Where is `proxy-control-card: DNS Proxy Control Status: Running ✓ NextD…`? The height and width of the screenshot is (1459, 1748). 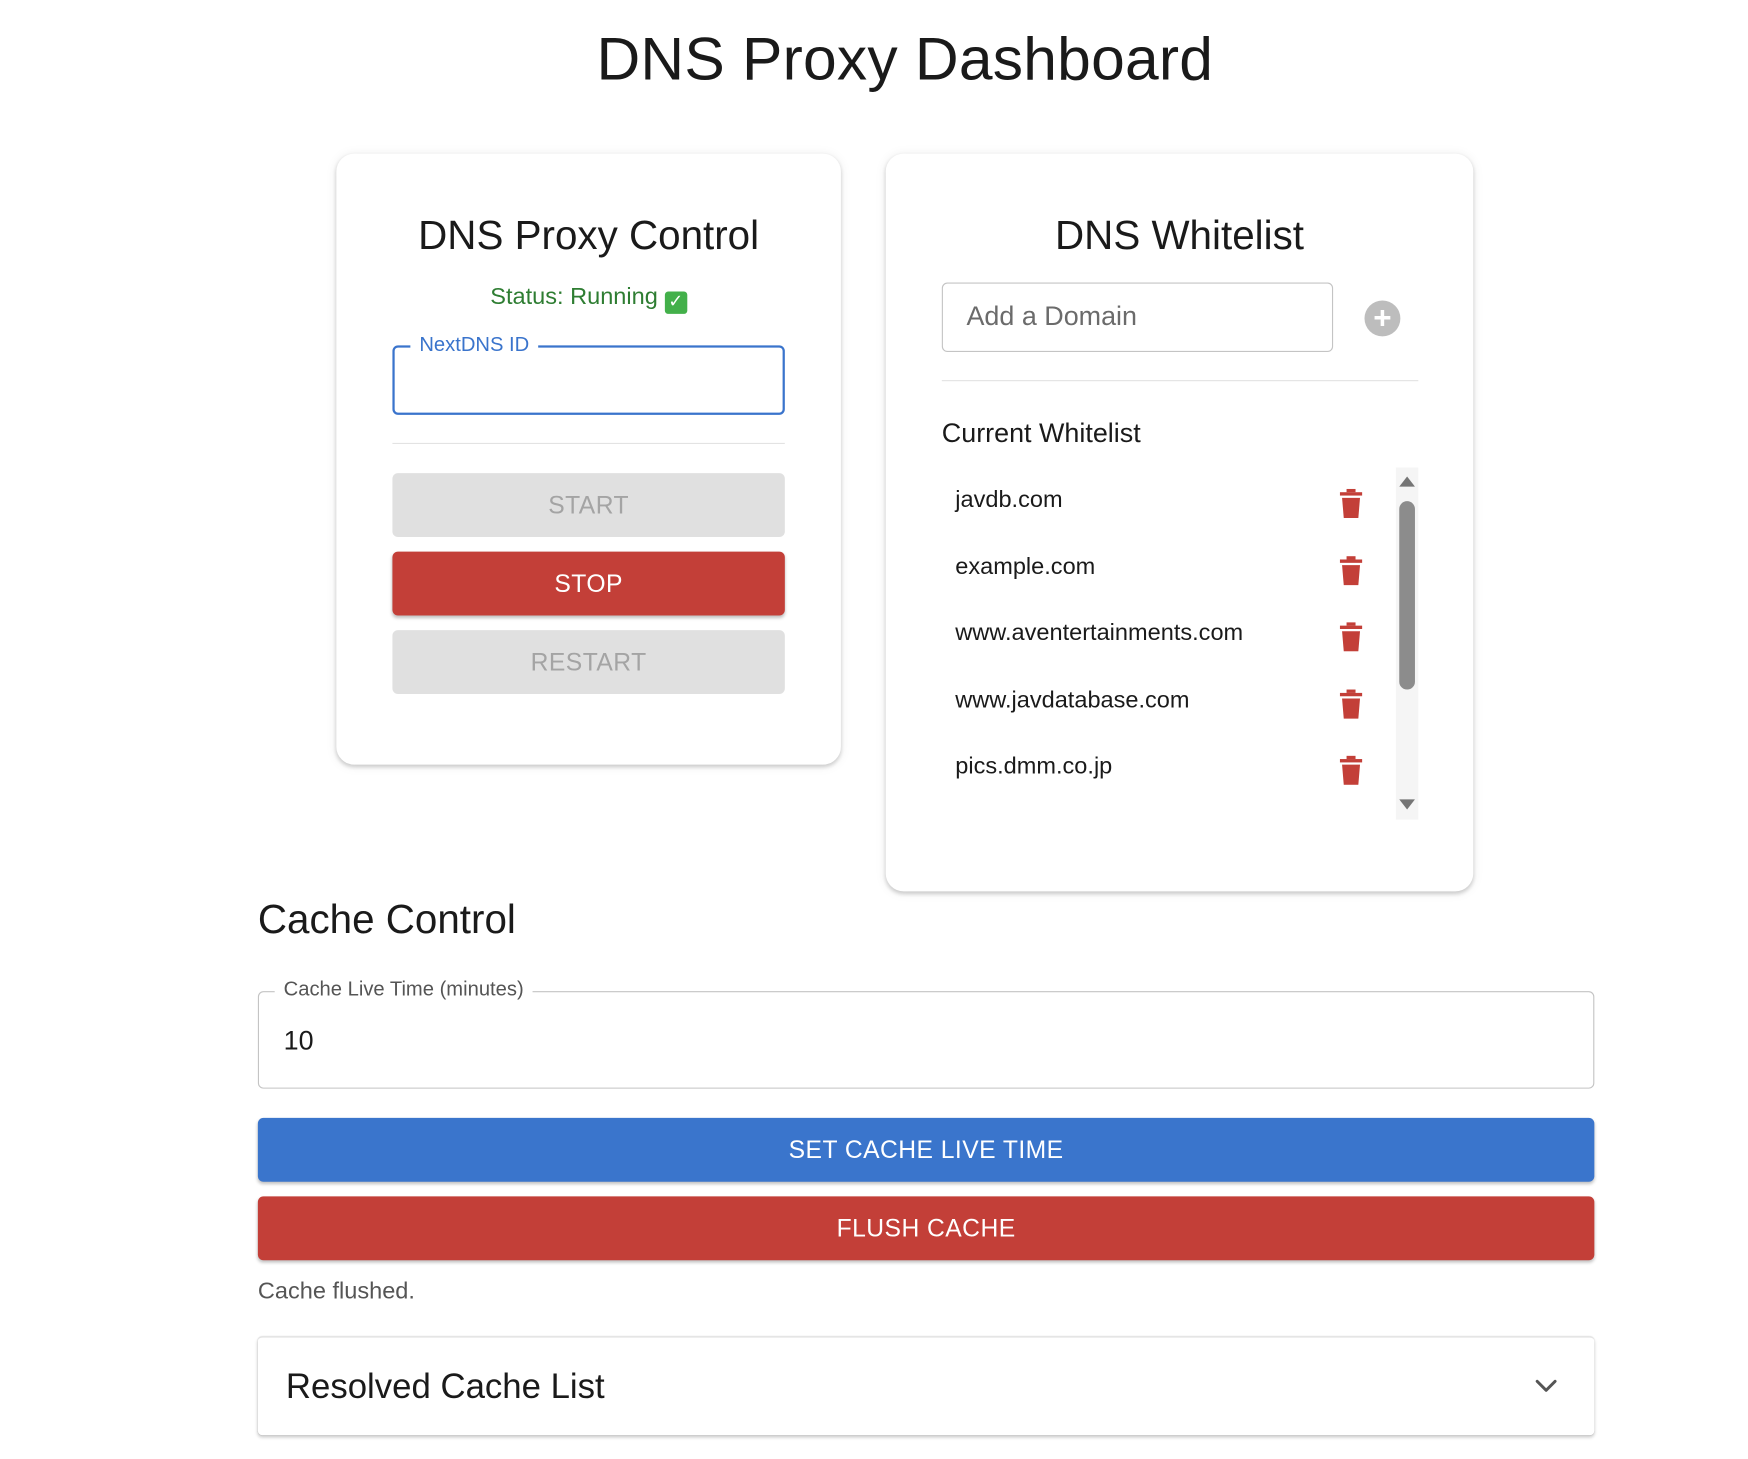
proxy-control-card: DNS Proxy Control Status: Running ✓ NextD… is located at coordinates (588, 459).